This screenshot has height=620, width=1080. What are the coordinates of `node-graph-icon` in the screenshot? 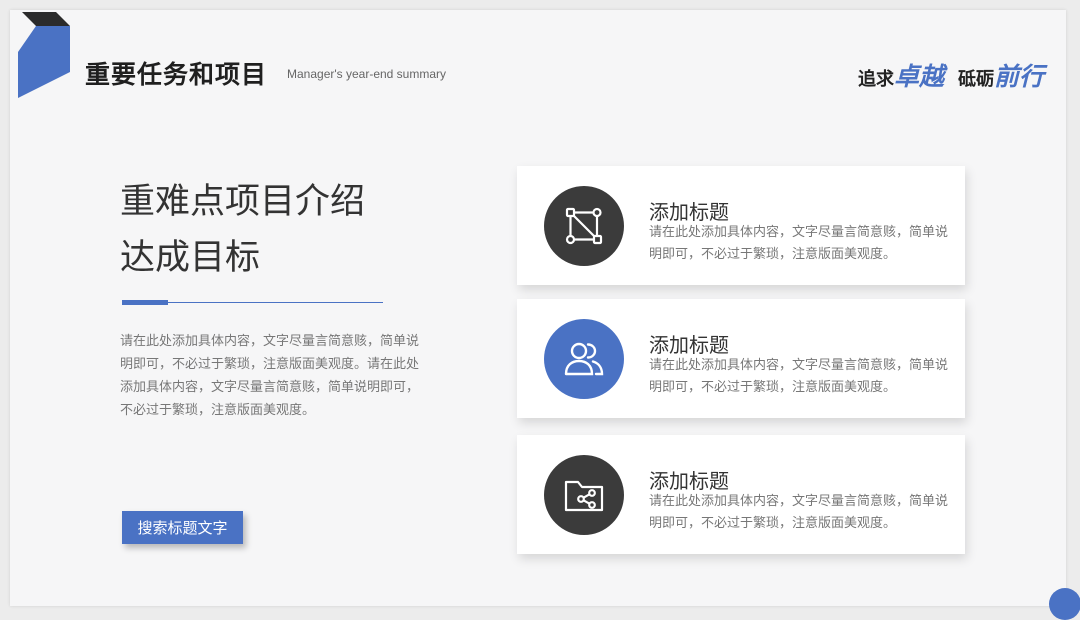 It's located at (584, 226).